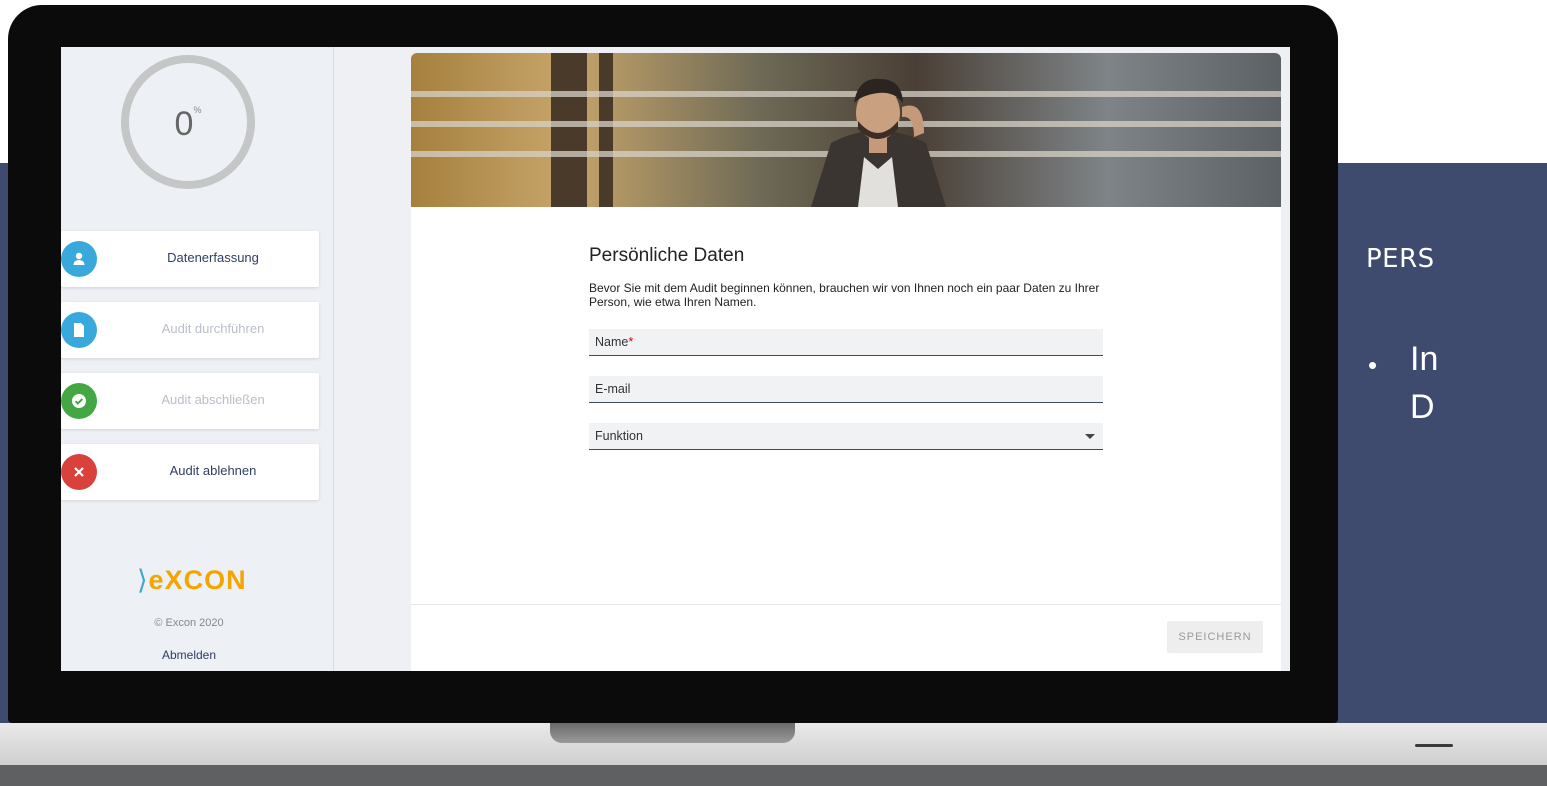 This screenshot has width=1547, height=786. I want to click on slide-text-line2: D, so click(1422, 407).